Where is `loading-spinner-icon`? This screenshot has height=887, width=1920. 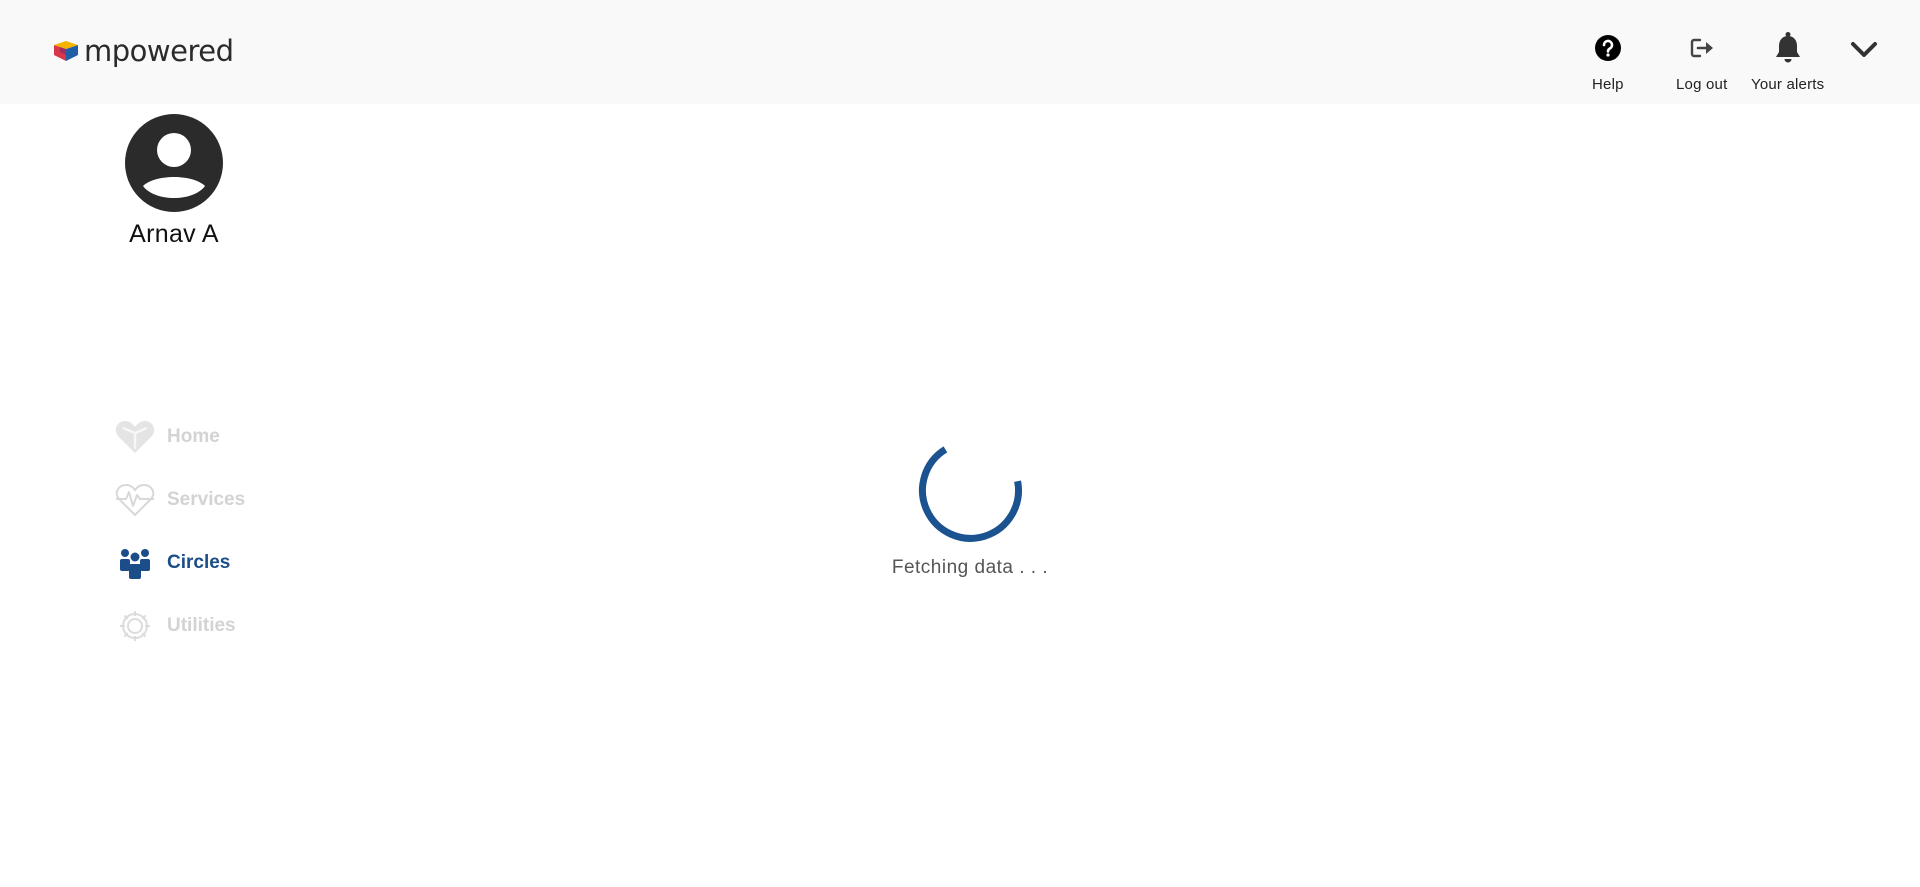 loading-spinner-icon is located at coordinates (970, 494).